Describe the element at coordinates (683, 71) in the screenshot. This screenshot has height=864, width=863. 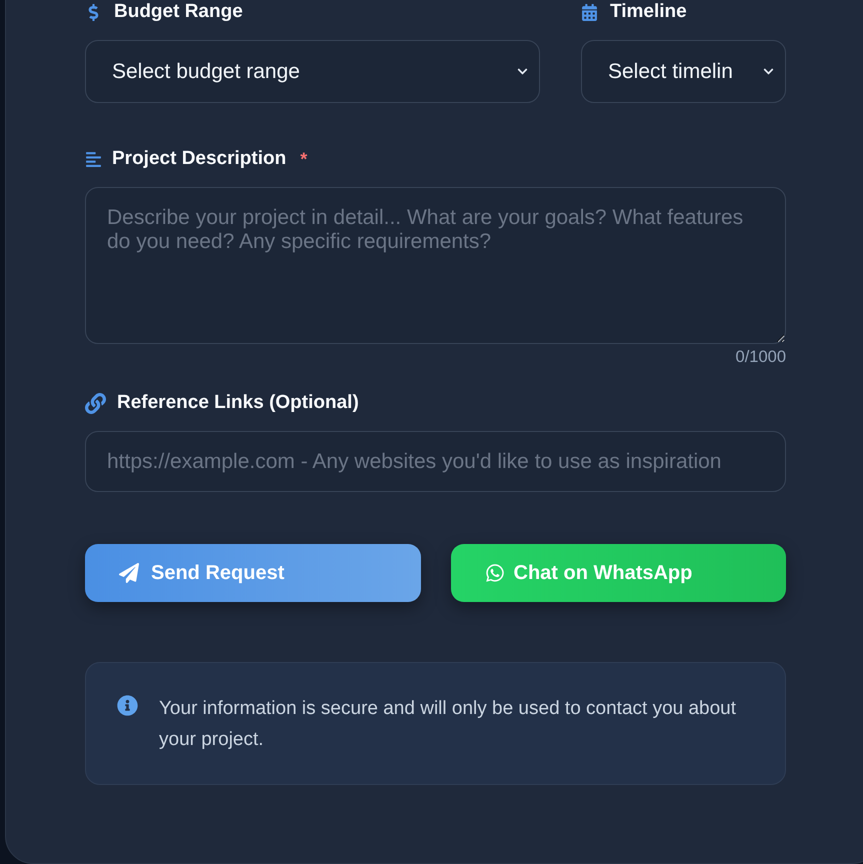
I see `timeline-select: Select timelin` at that location.